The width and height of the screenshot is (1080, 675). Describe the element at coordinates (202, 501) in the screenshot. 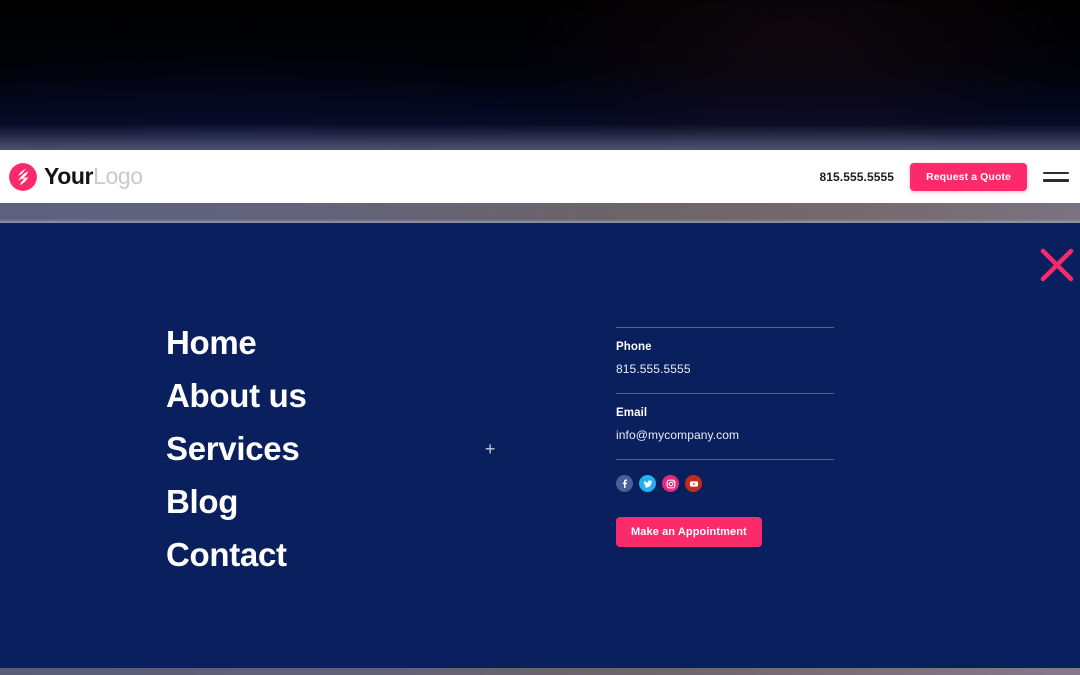

I see `nav-label-blog: Blog` at that location.